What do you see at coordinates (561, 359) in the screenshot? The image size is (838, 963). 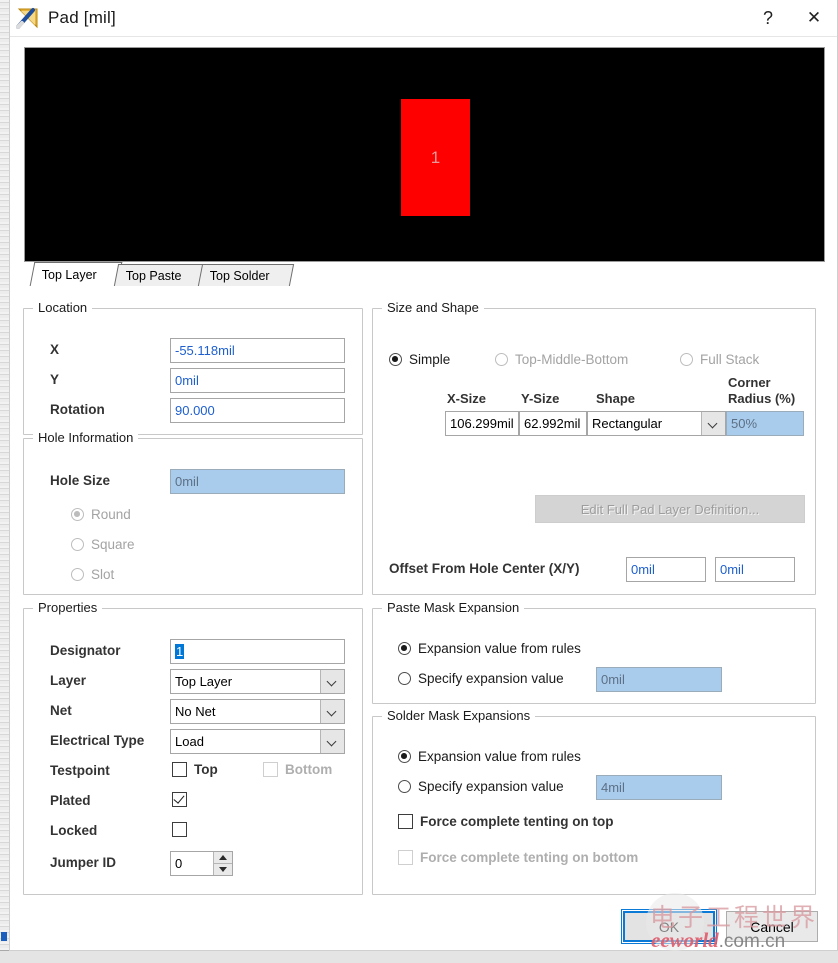 I see `mode-top-middle-bottom-radio: Top-Middle-Bottom` at bounding box center [561, 359].